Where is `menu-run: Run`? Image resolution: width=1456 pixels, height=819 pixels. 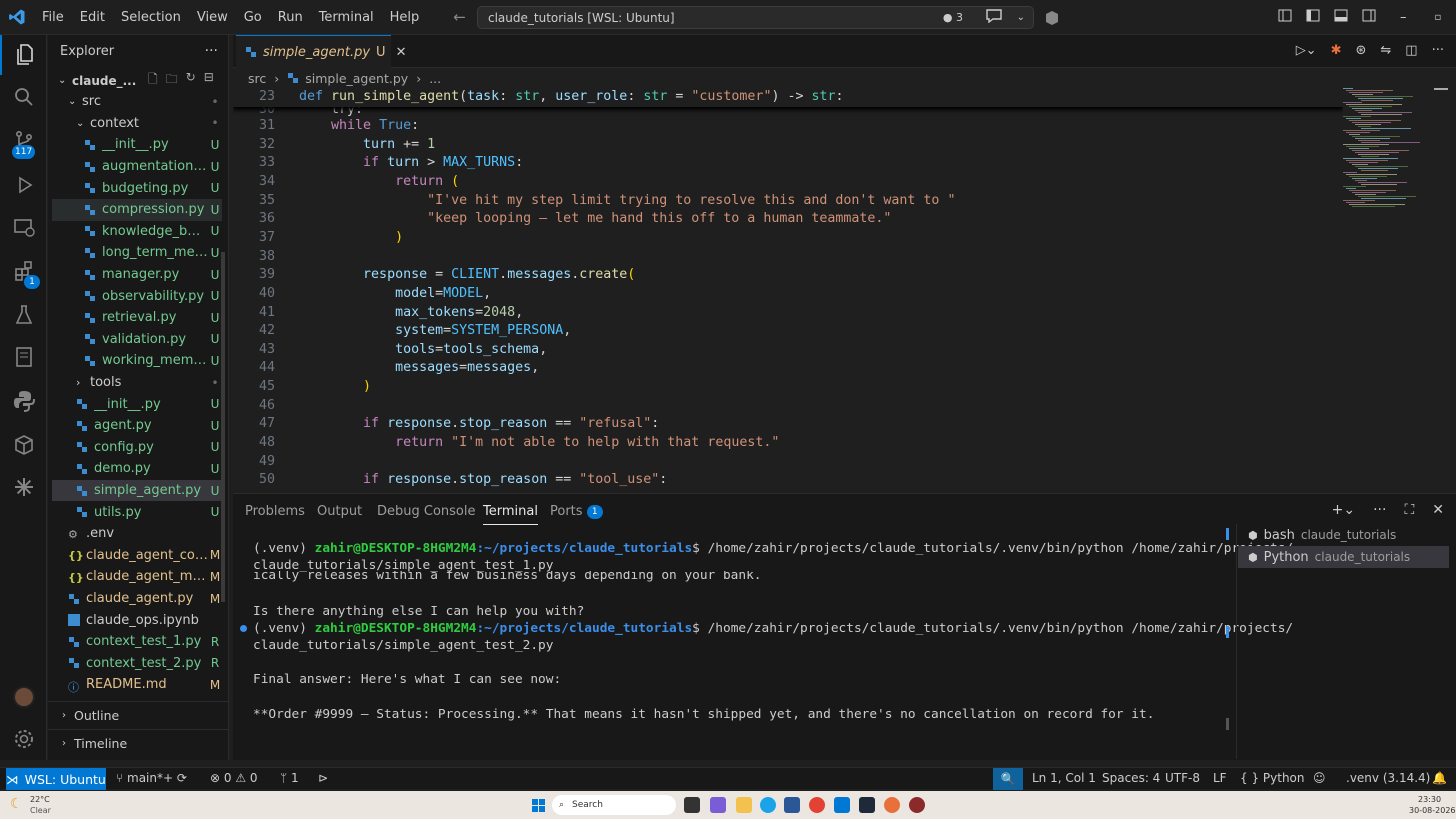 menu-run: Run is located at coordinates (290, 17).